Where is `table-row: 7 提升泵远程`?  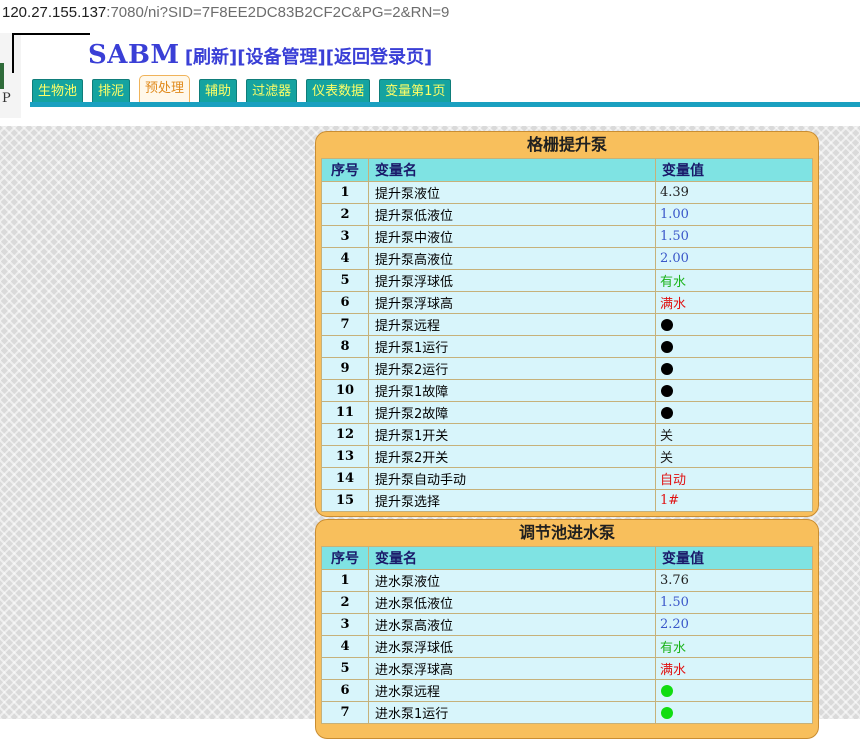 table-row: 7 提升泵远程 is located at coordinates (567, 324).